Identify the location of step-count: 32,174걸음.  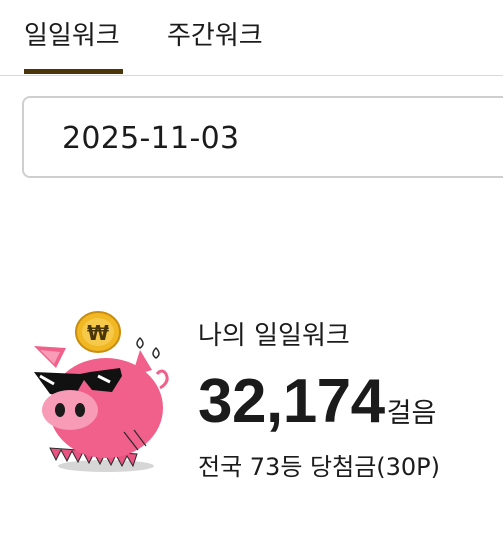
(317, 407).